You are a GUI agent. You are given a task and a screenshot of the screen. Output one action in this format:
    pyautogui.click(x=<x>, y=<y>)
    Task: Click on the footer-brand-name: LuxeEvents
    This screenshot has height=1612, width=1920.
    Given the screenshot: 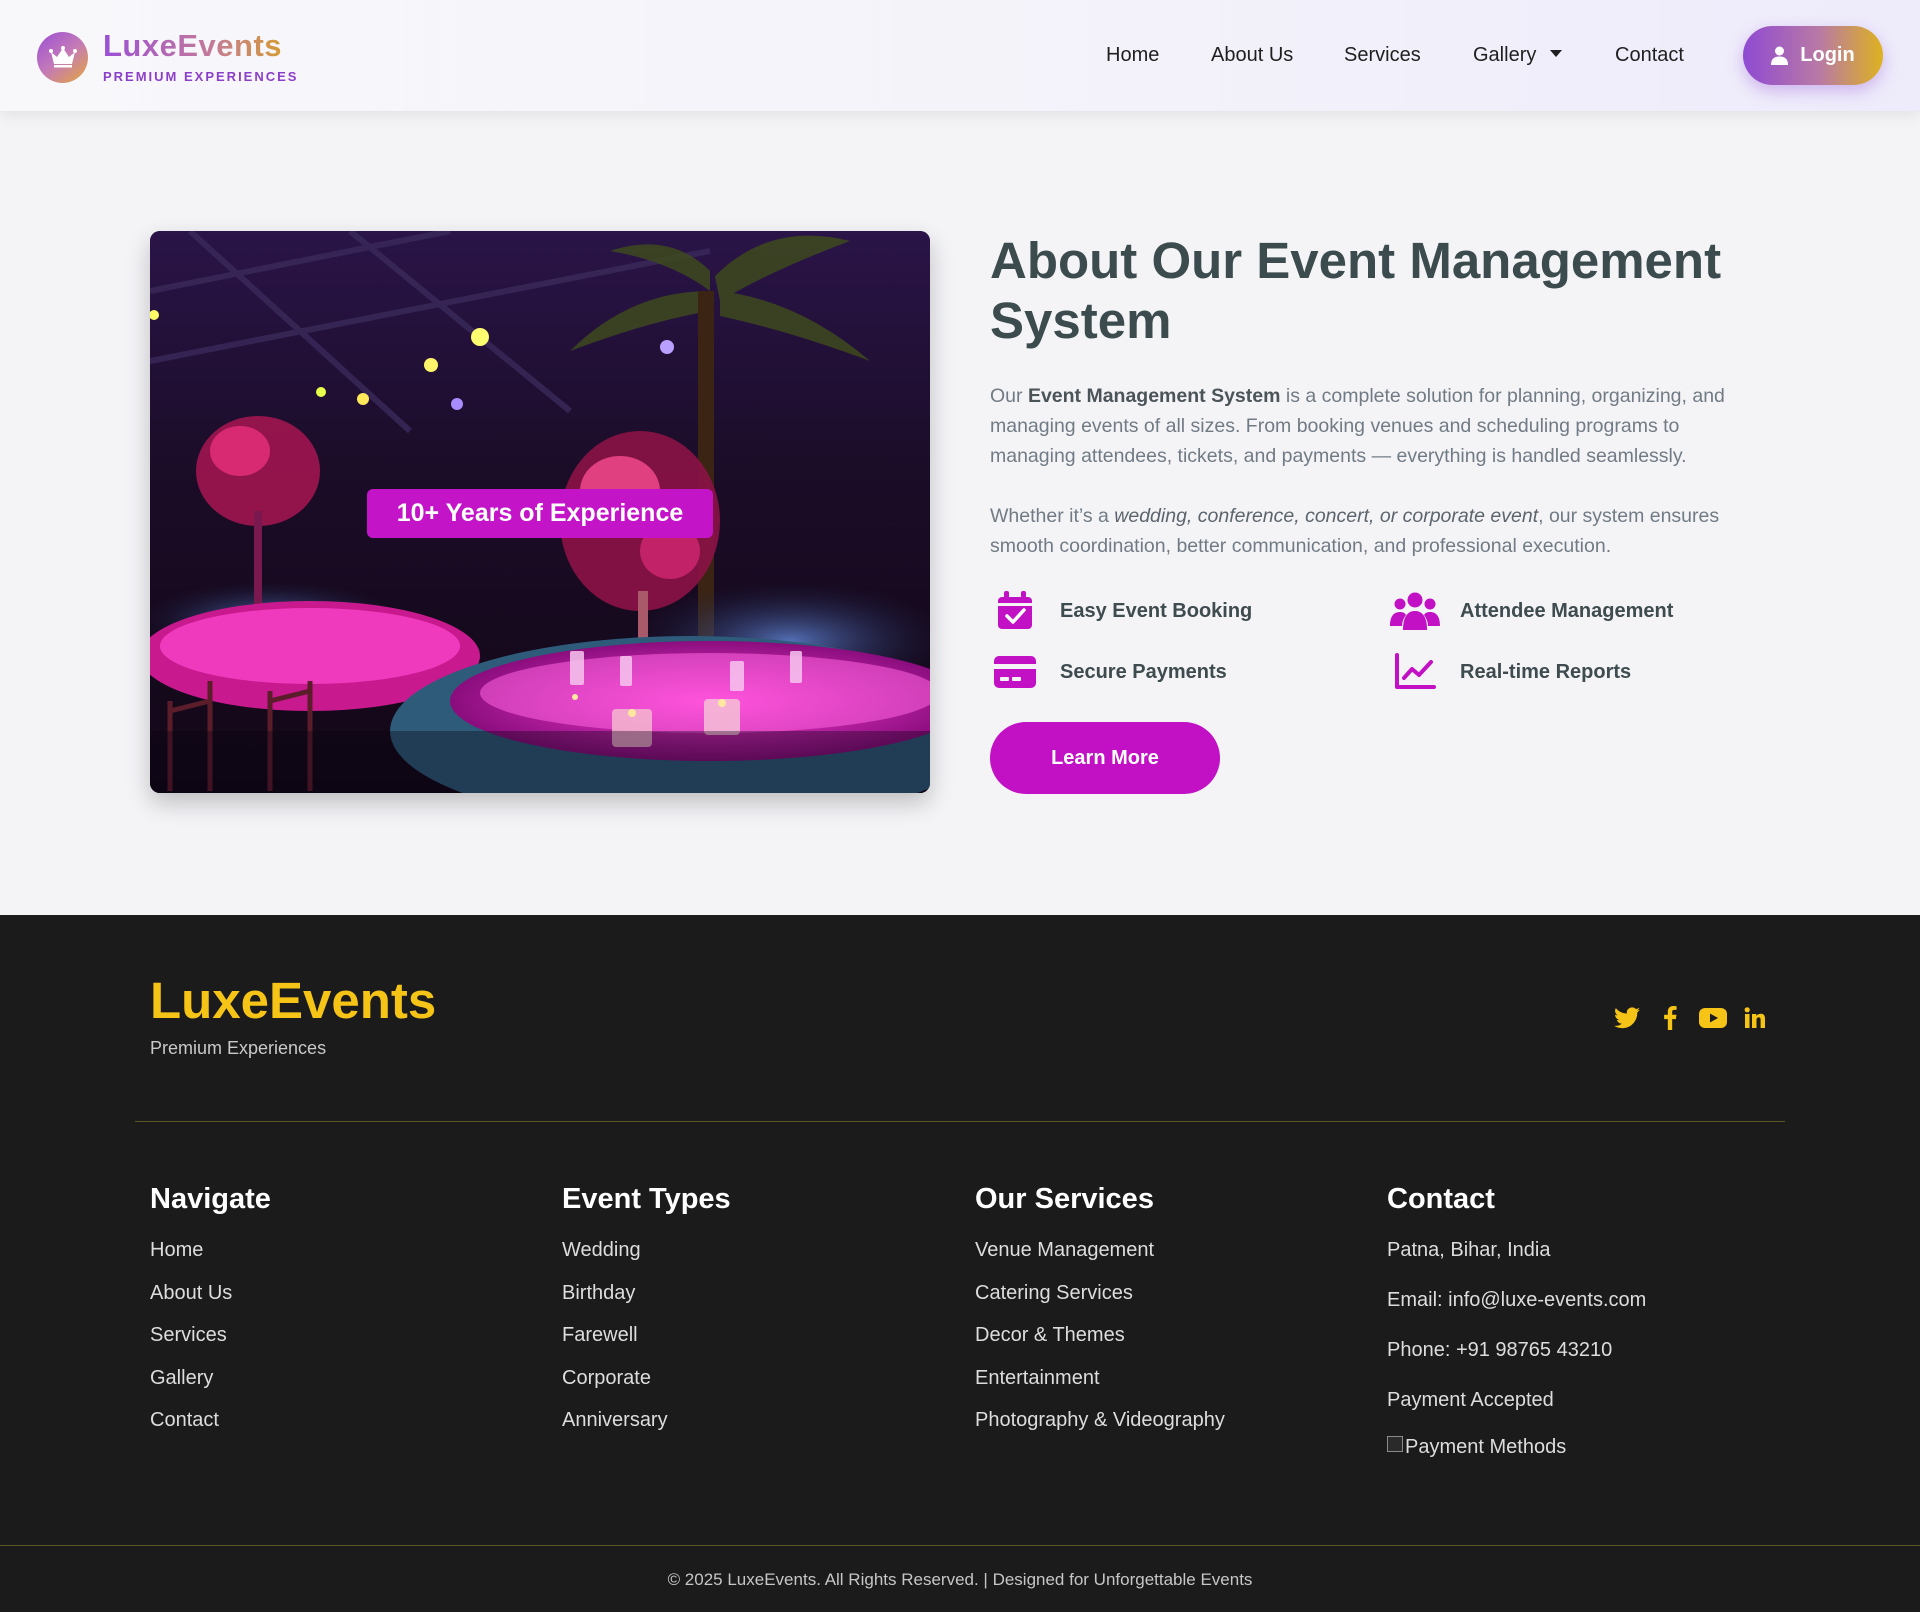 What is the action you would take?
    pyautogui.click(x=293, y=1000)
    